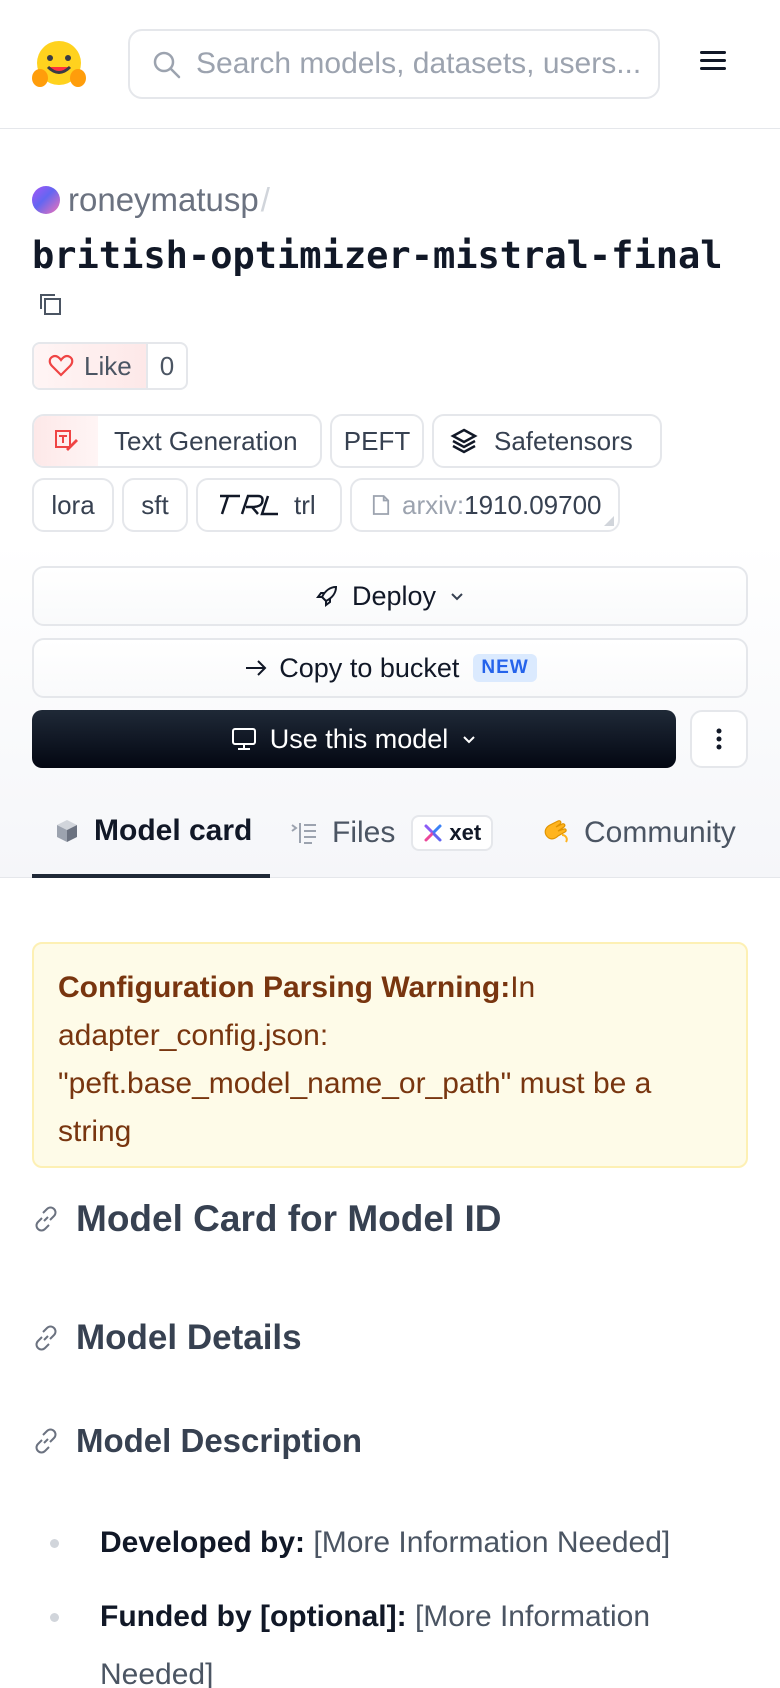  I want to click on tab-community: Community, so click(638, 833).